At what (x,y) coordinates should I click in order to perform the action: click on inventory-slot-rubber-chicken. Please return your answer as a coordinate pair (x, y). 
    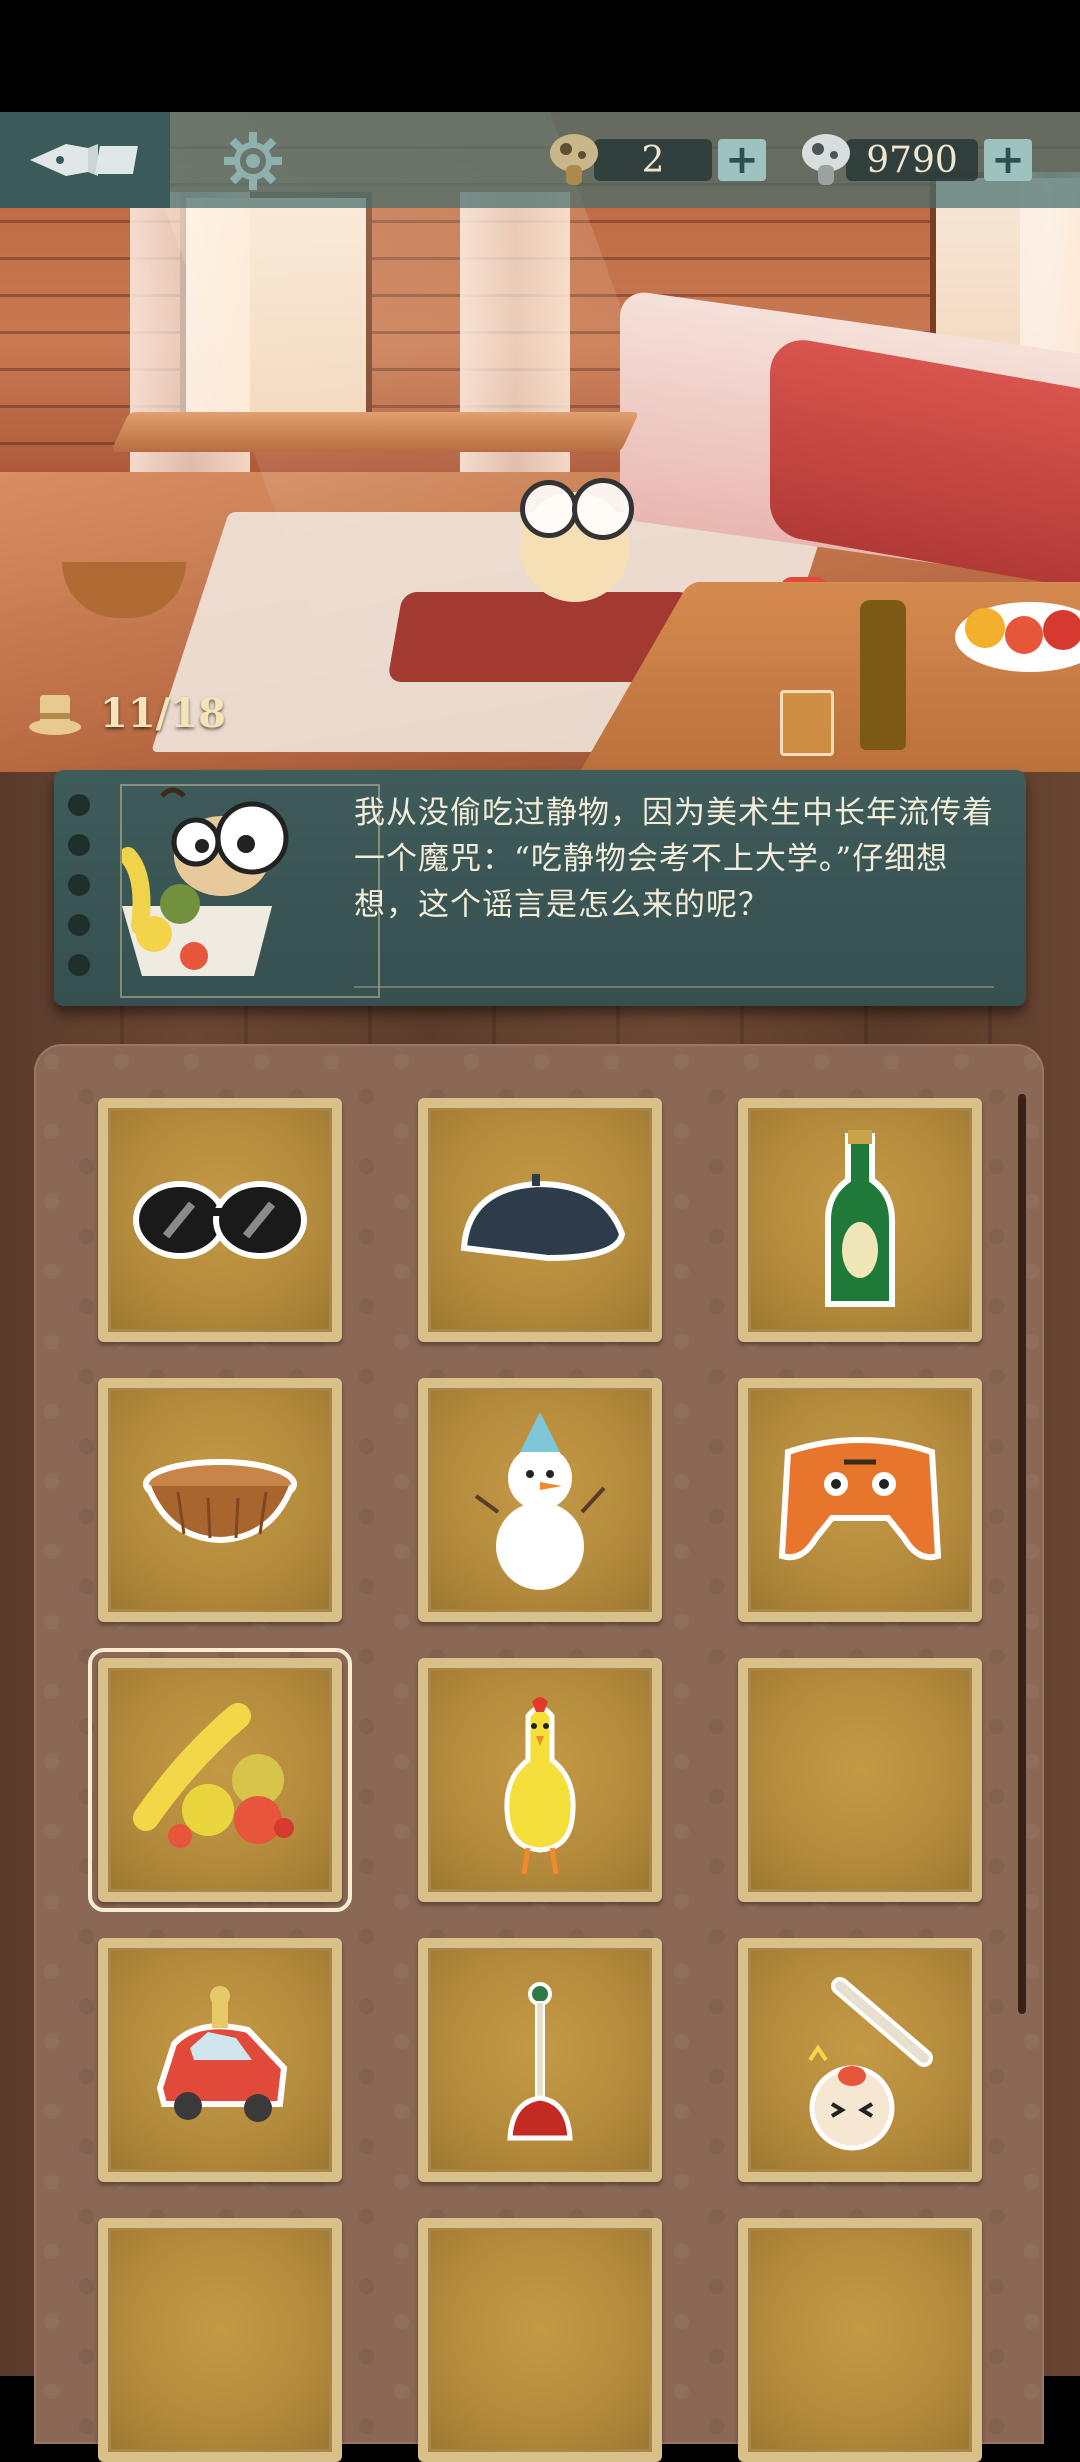
    Looking at the image, I should click on (540, 1780).